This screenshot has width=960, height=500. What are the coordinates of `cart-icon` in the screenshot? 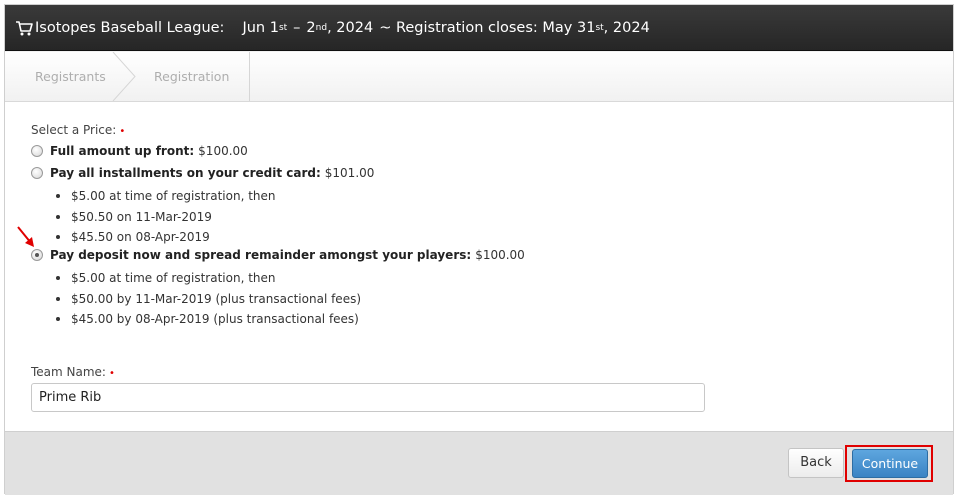 It's located at (24, 27).